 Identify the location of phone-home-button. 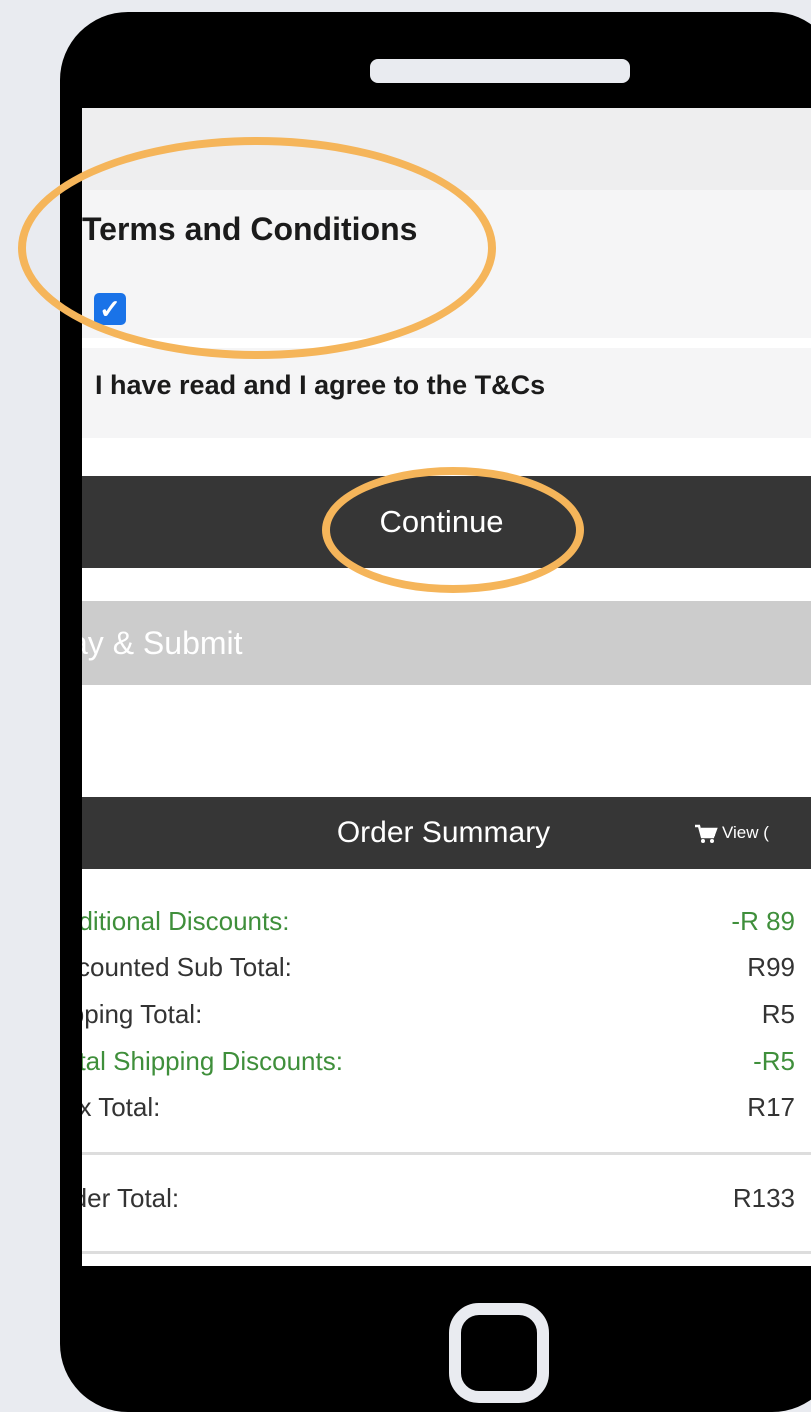
(499, 1353).